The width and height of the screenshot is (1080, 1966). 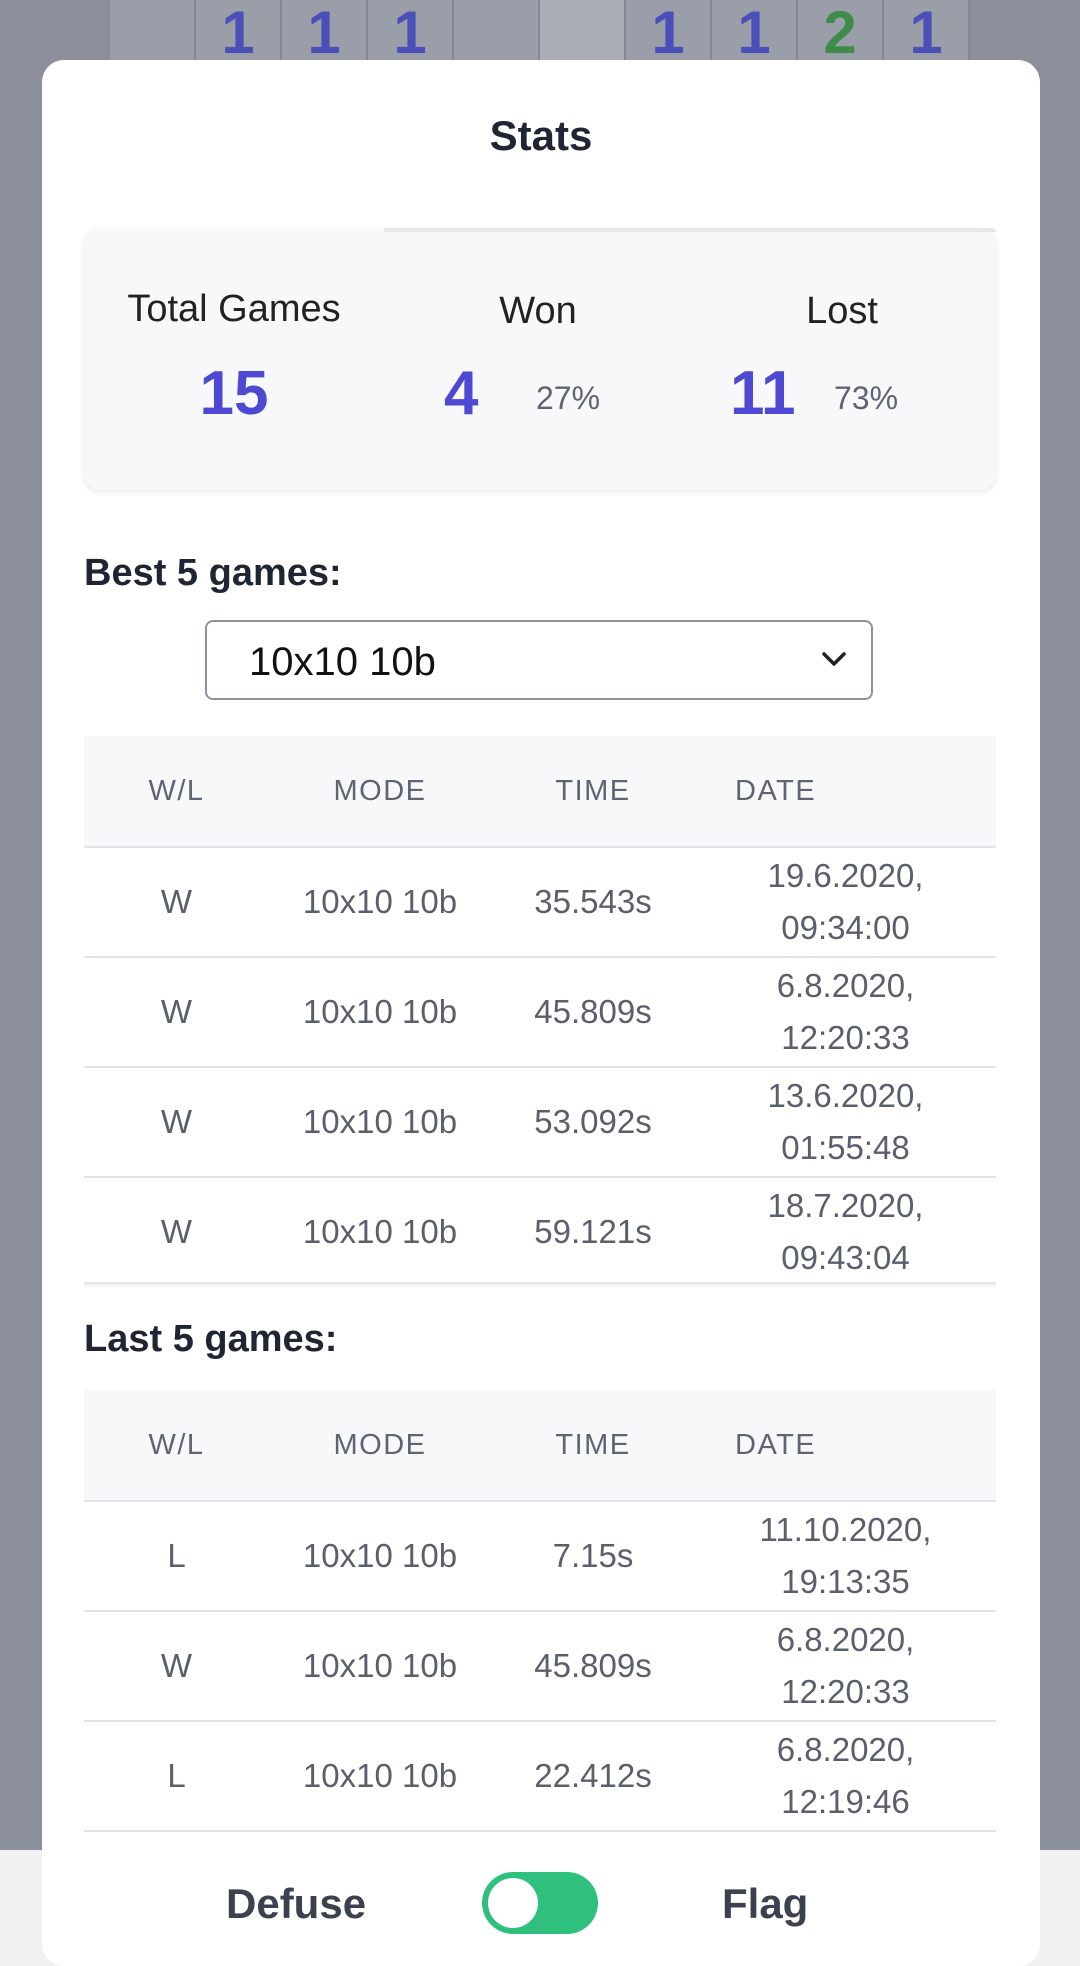 I want to click on table-row: L 10x10 10b 7.15s 11.10.2020, 19:13:35, so click(x=540, y=1556).